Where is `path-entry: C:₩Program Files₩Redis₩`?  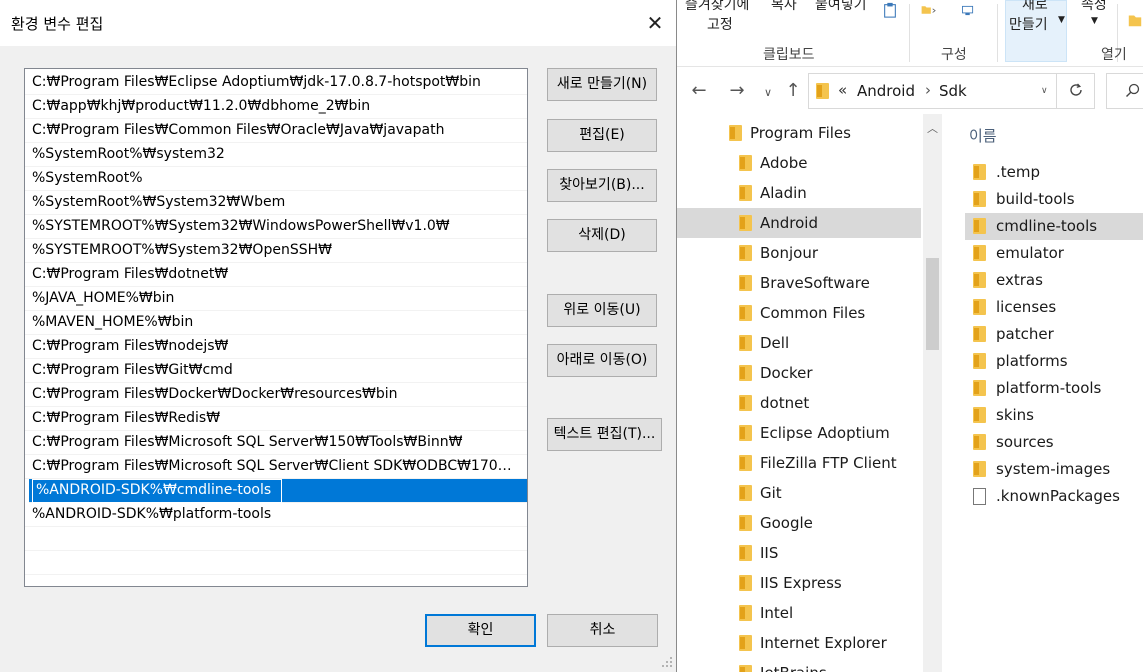
path-entry: C:₩Program Files₩Redis₩ is located at coordinates (276, 419).